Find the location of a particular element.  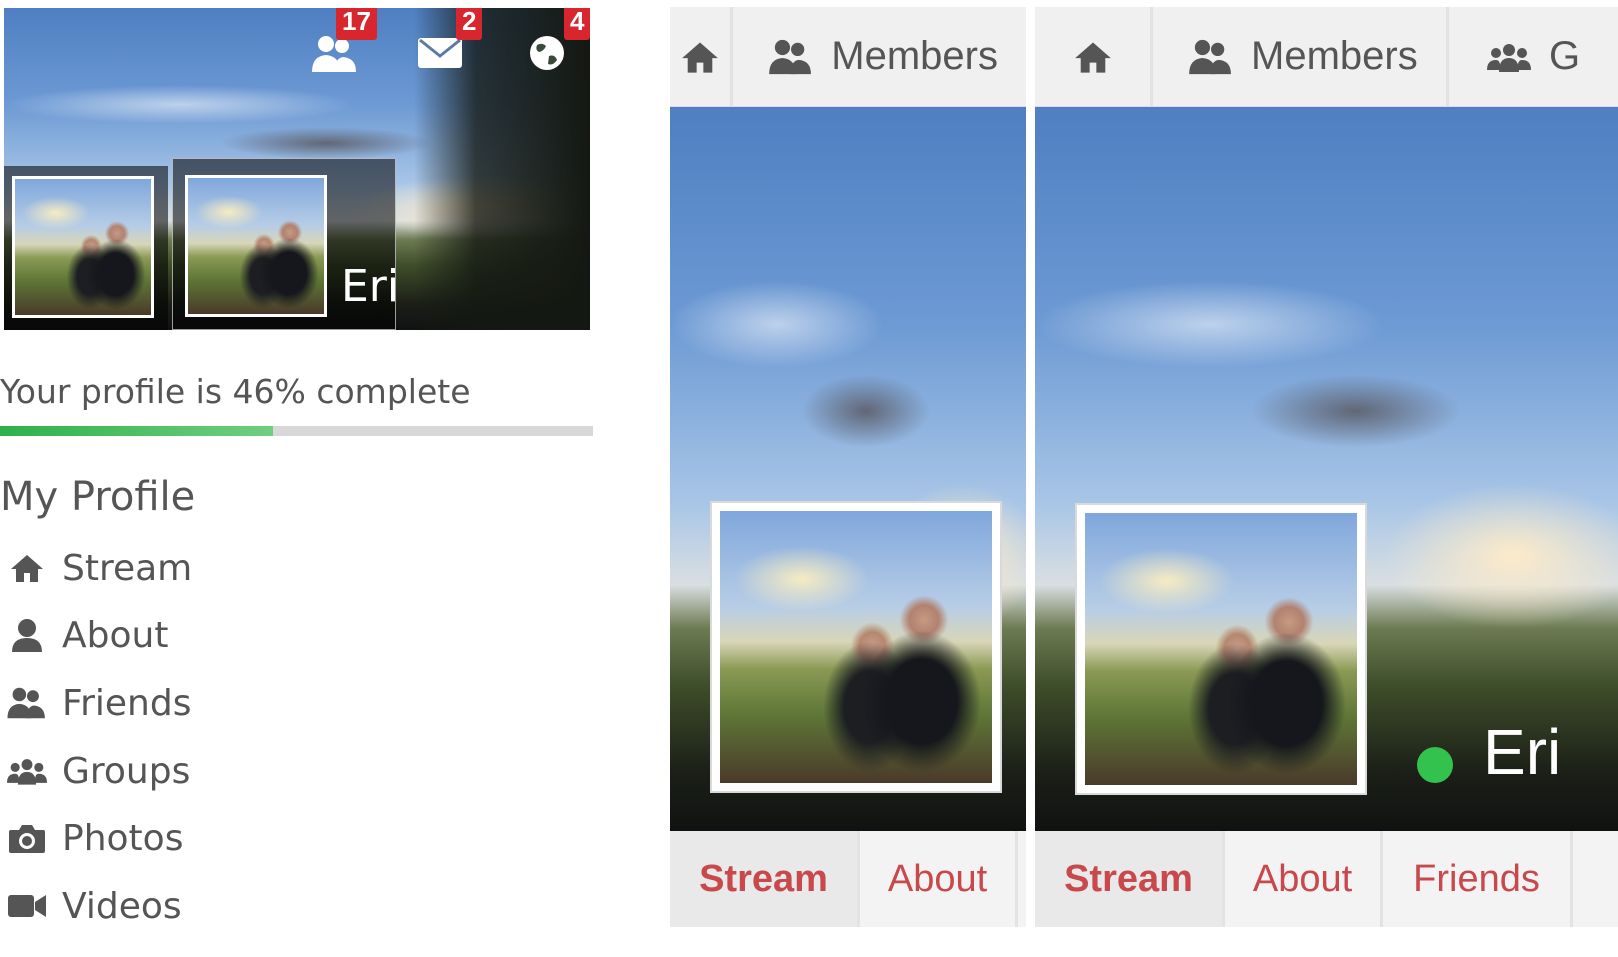

top-navigation: Members is located at coordinates (848, 57).